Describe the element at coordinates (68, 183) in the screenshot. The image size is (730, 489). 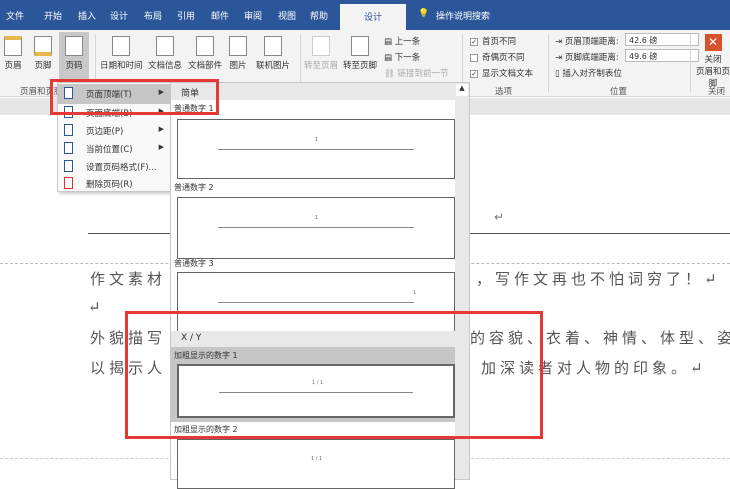
I see `remove-icon` at that location.